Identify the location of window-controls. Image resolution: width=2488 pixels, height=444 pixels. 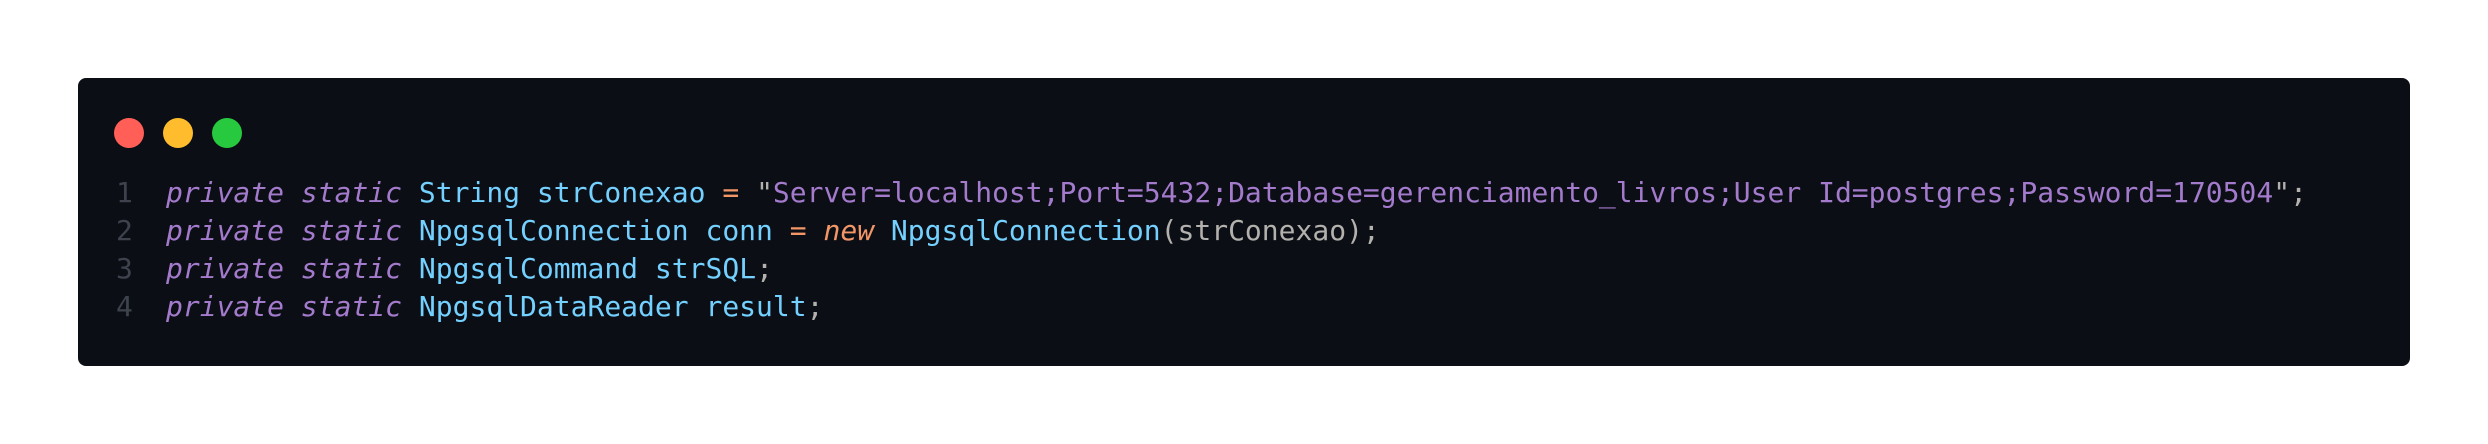
(178, 133).